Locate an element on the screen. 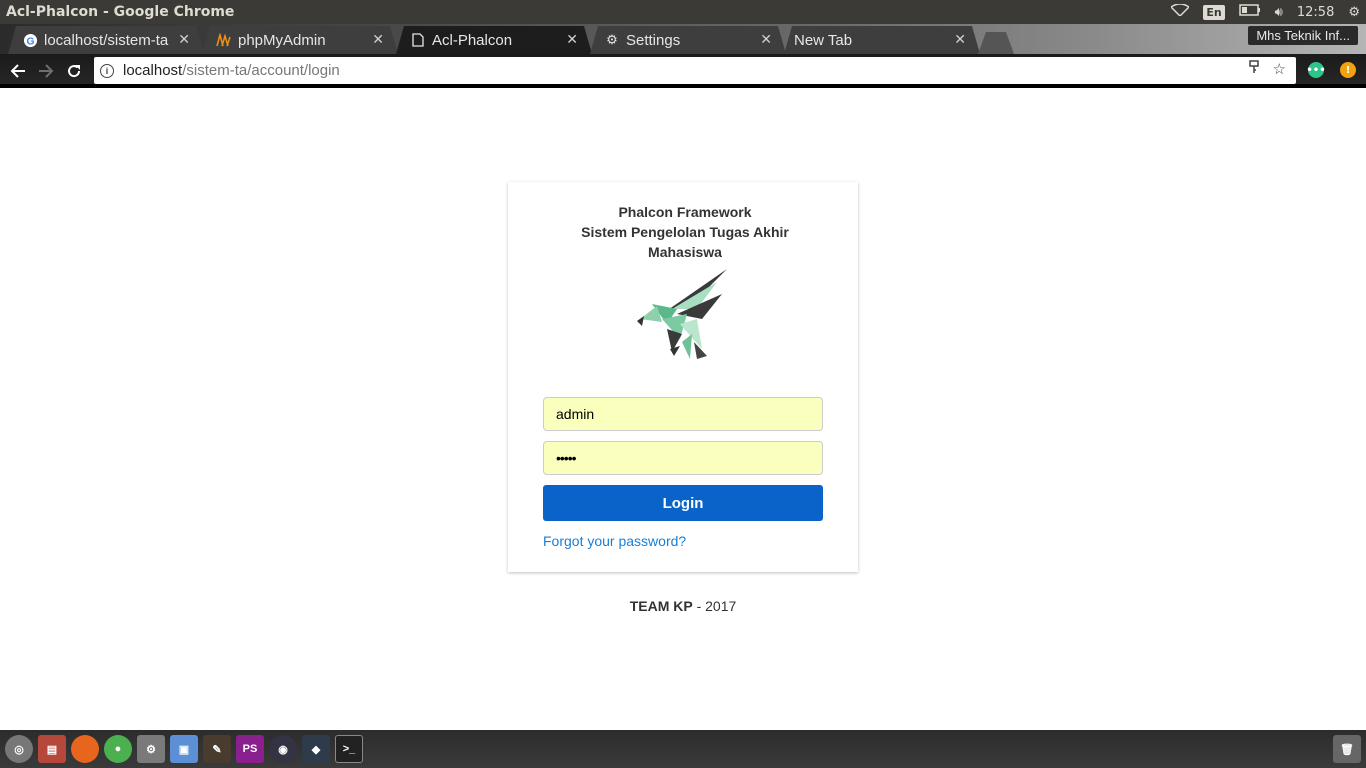 This screenshot has height=768, width=1366. tab-phpmyadmin: phpMyAdmin ✕ is located at coordinates (300, 40).